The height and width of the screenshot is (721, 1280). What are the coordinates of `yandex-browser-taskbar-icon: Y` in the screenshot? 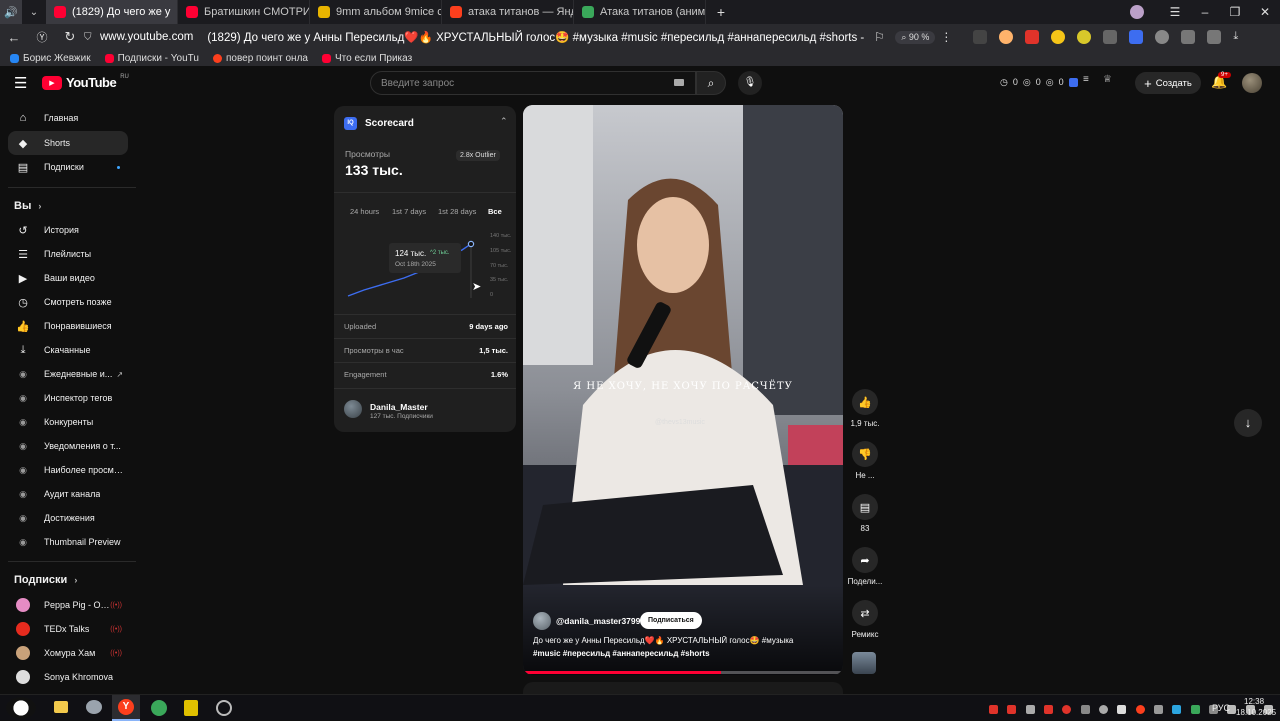 It's located at (126, 708).